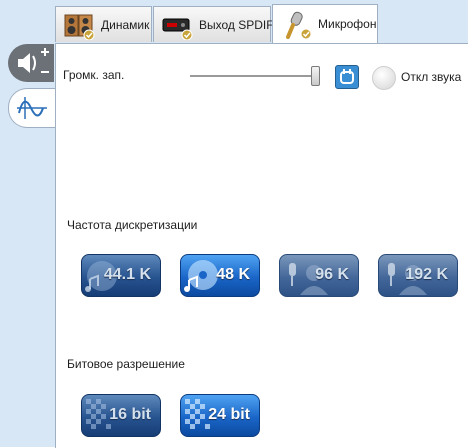 Image resolution: width=468 pixels, height=448 pixels. I want to click on sample-rate-48k-button: 48 K, so click(220, 275).